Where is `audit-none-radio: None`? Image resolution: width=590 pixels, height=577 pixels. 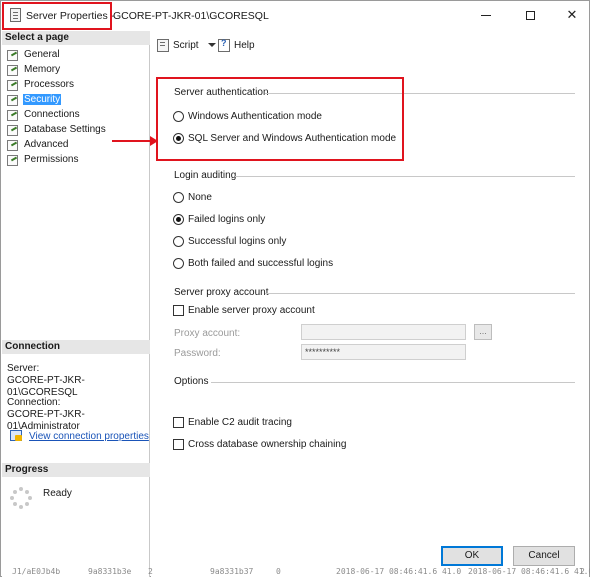 audit-none-radio: None is located at coordinates (192, 197).